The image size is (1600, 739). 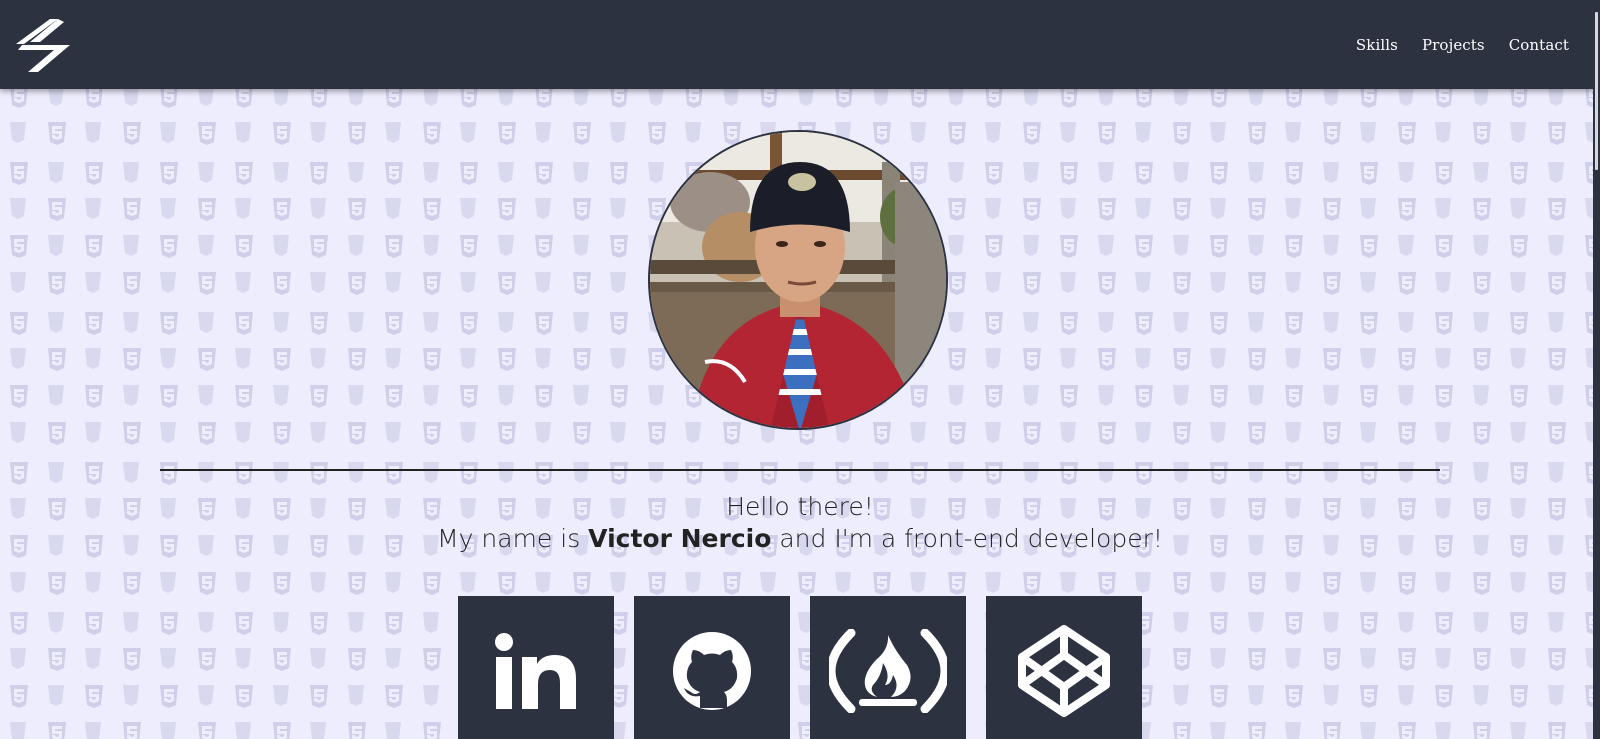 What do you see at coordinates (680, 538) in the screenshot?
I see `developer-name: Victor Nercio` at bounding box center [680, 538].